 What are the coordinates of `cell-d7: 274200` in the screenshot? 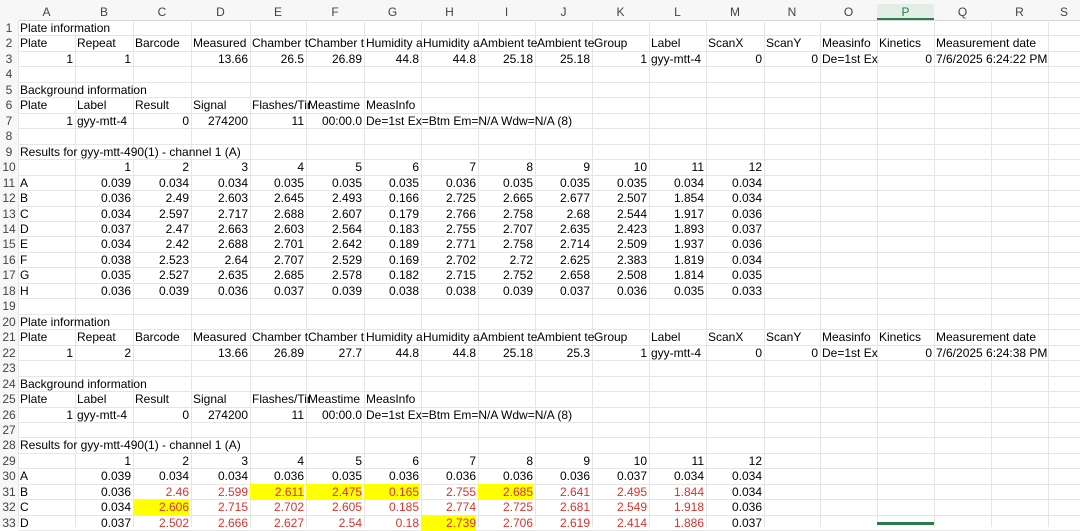 It's located at (220, 121).